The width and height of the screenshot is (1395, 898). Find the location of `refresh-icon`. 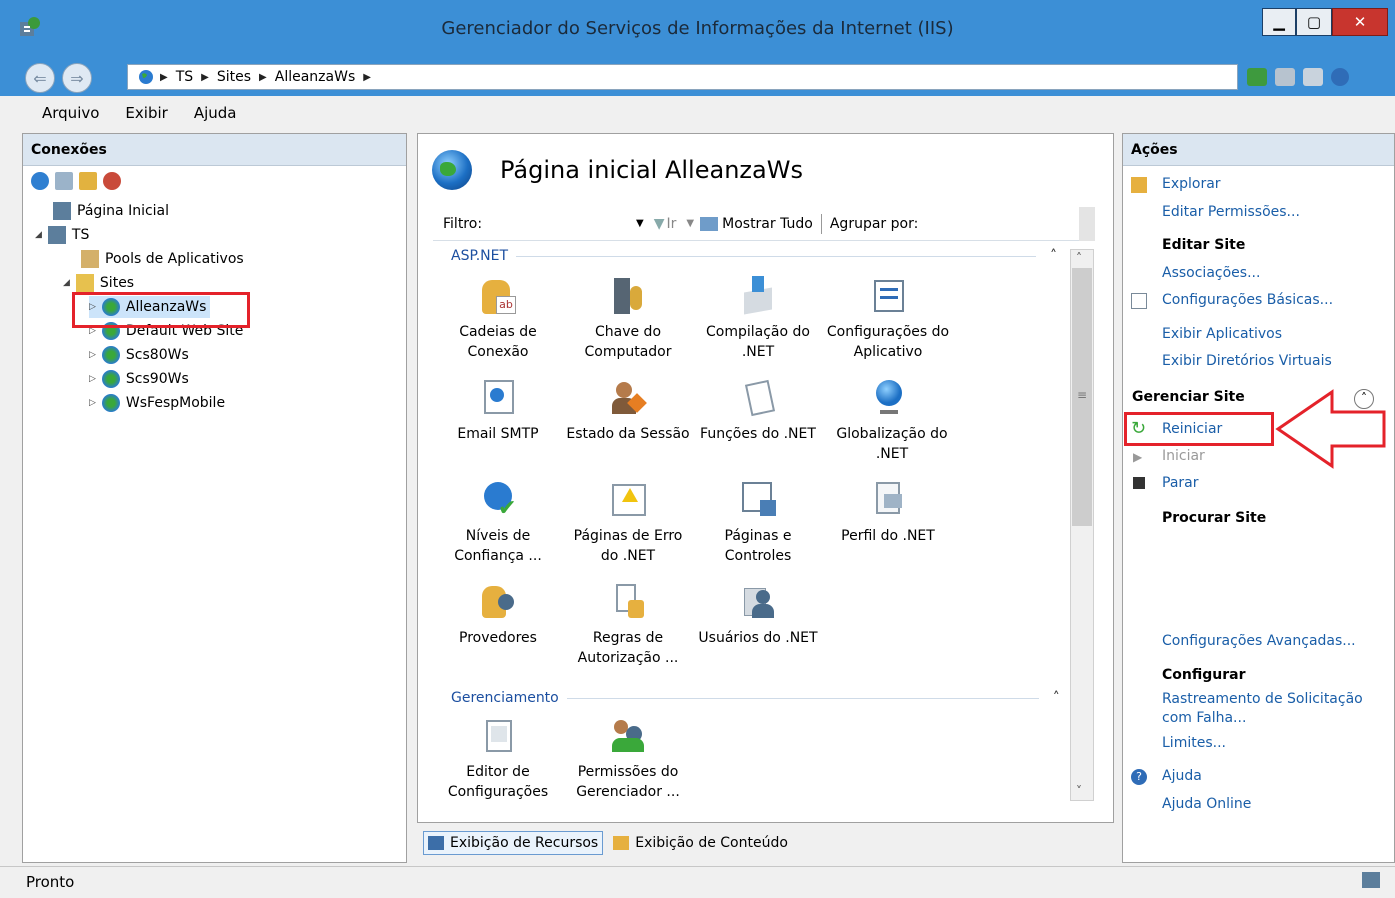

refresh-icon is located at coordinates (1257, 77).